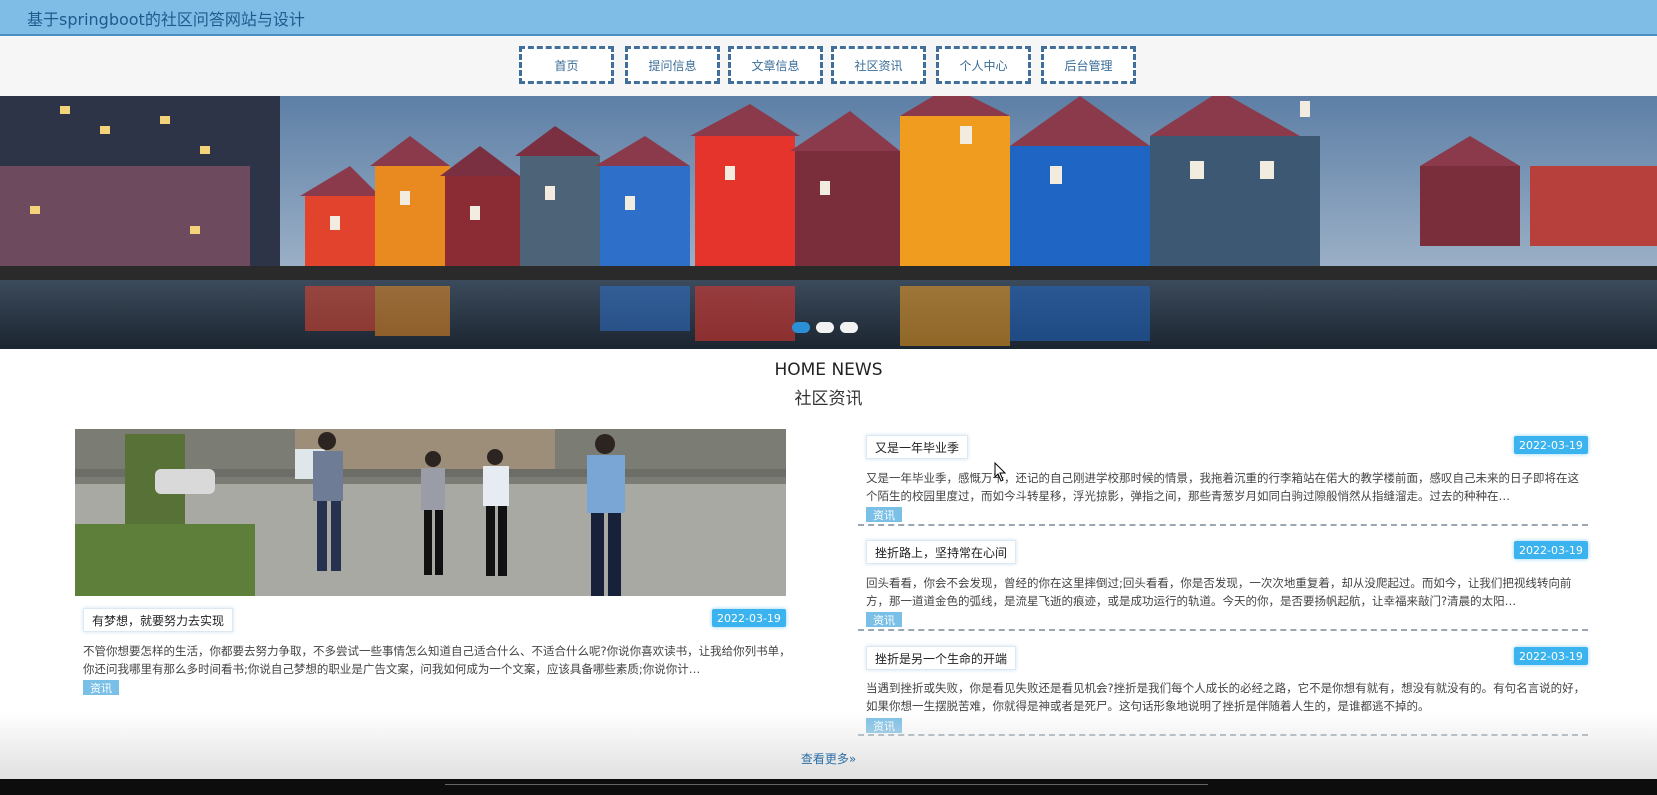 This screenshot has height=795, width=1657. What do you see at coordinates (1088, 65) in the screenshot?
I see `nav-item-admin: 后台管理` at bounding box center [1088, 65].